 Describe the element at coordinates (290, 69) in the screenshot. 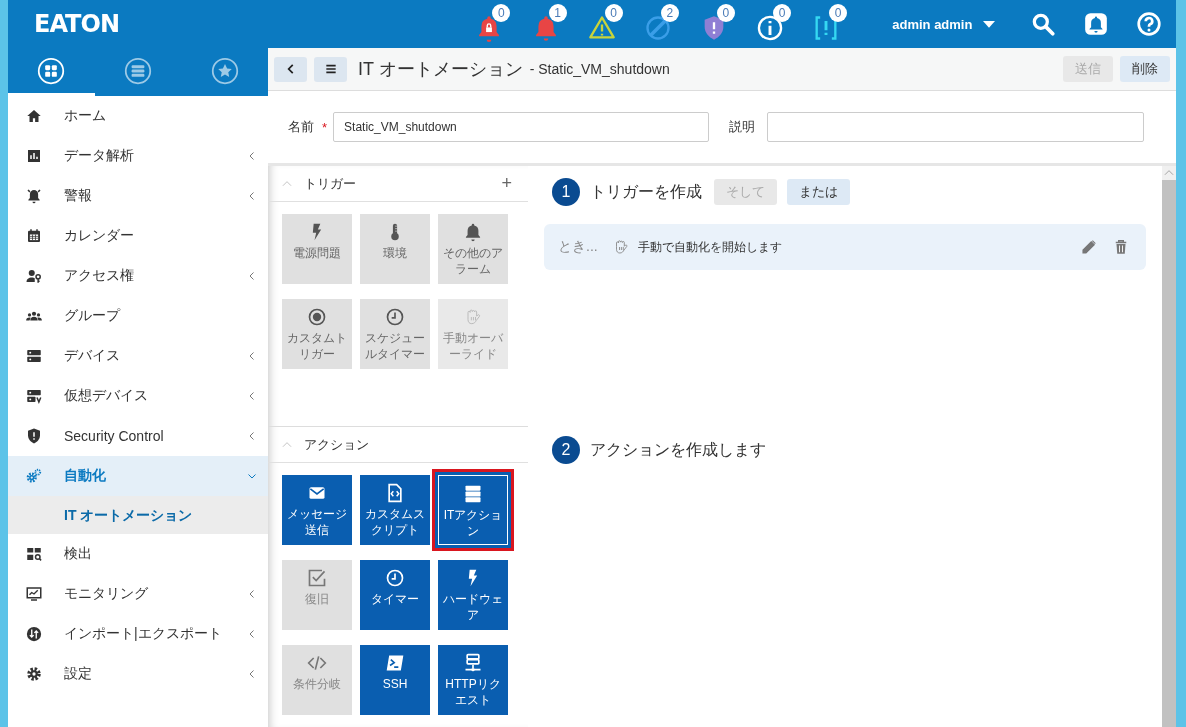

I see `back-button` at that location.